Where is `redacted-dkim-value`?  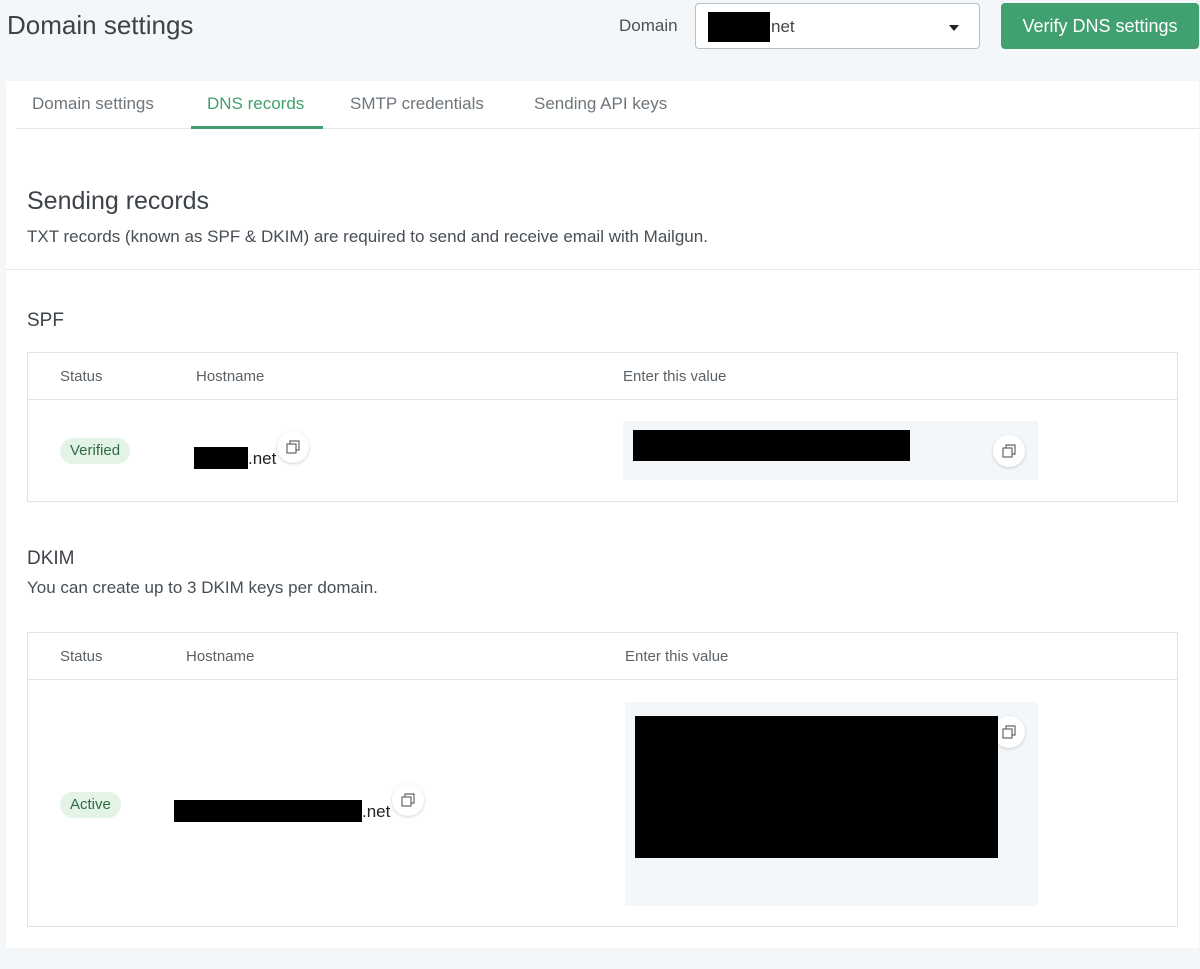 redacted-dkim-value is located at coordinates (816, 787).